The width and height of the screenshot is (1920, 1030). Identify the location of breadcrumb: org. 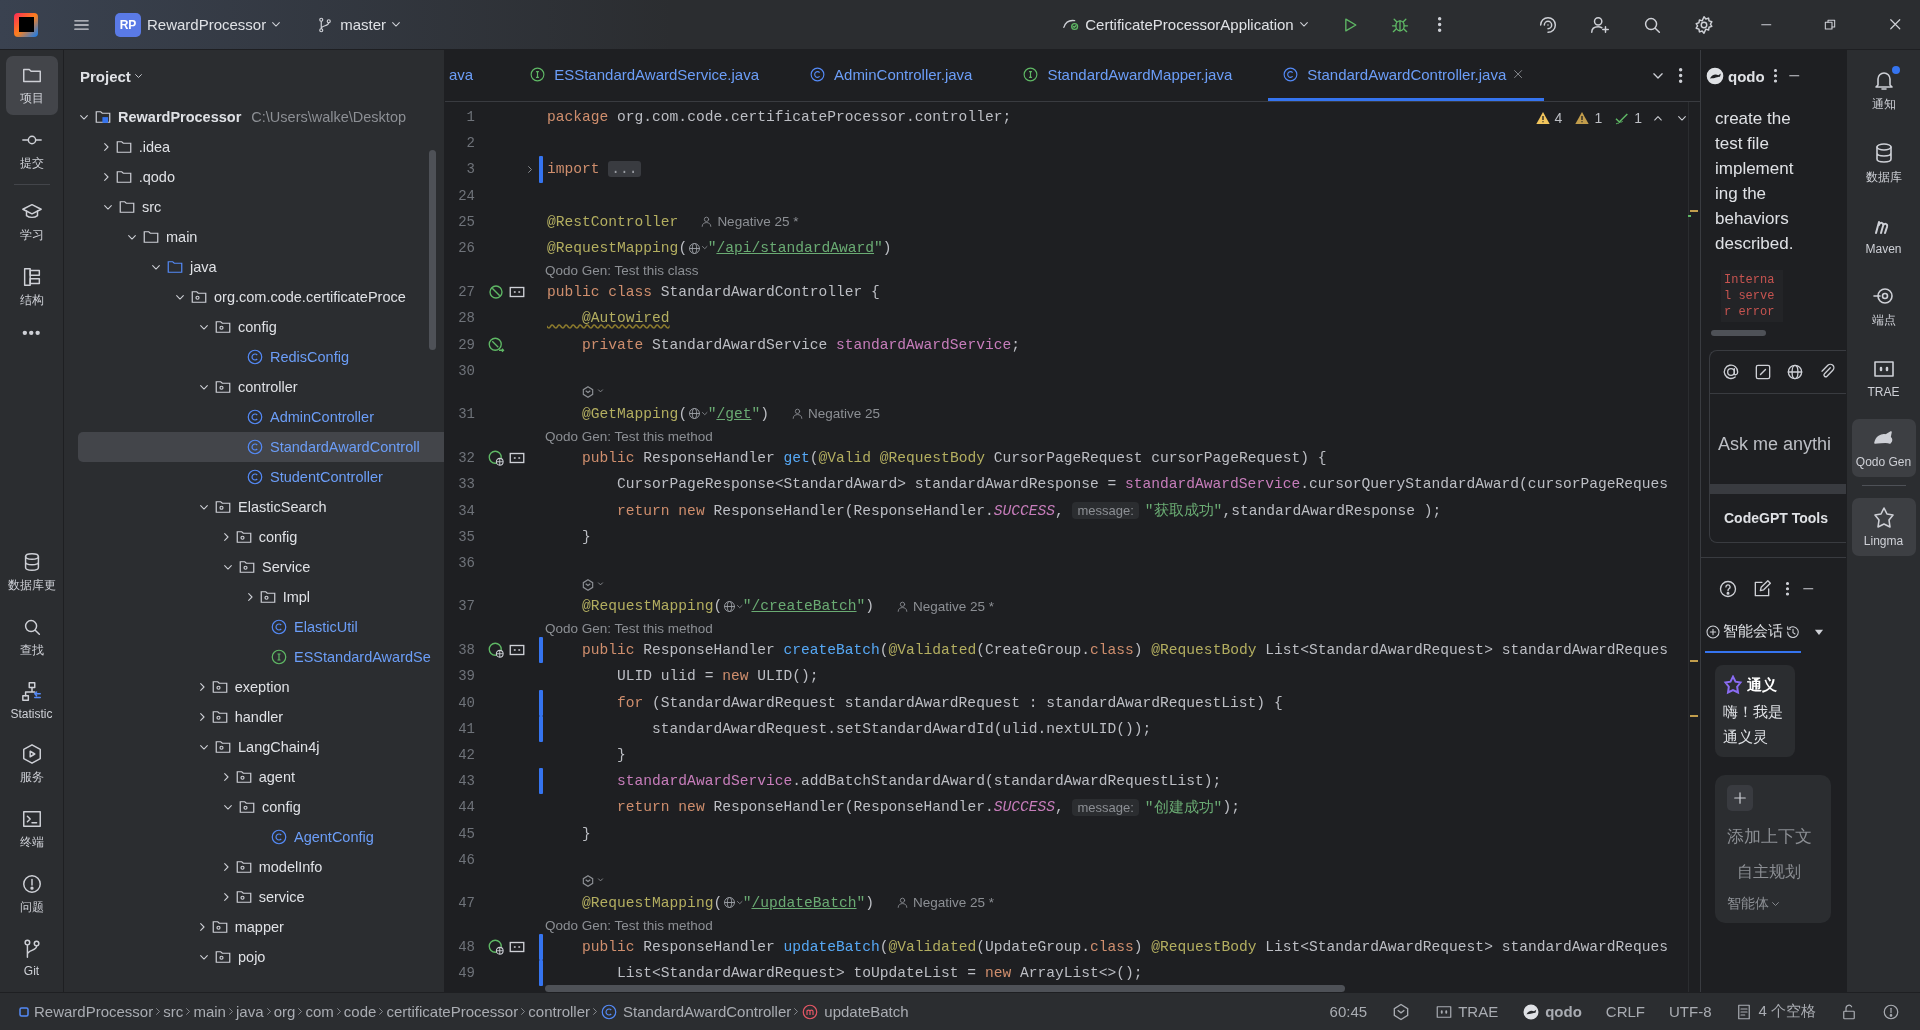
(284, 1011).